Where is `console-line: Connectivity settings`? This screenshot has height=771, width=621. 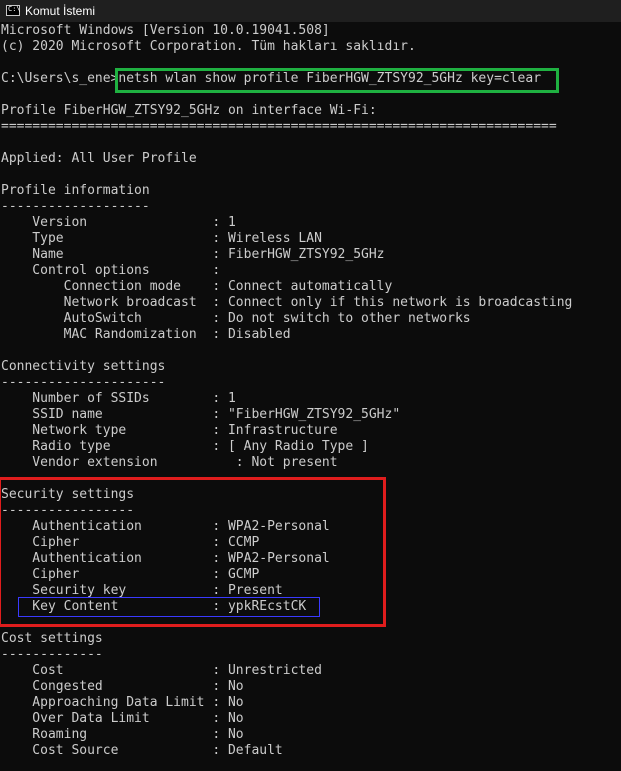
console-line: Connectivity settings is located at coordinates (83, 366).